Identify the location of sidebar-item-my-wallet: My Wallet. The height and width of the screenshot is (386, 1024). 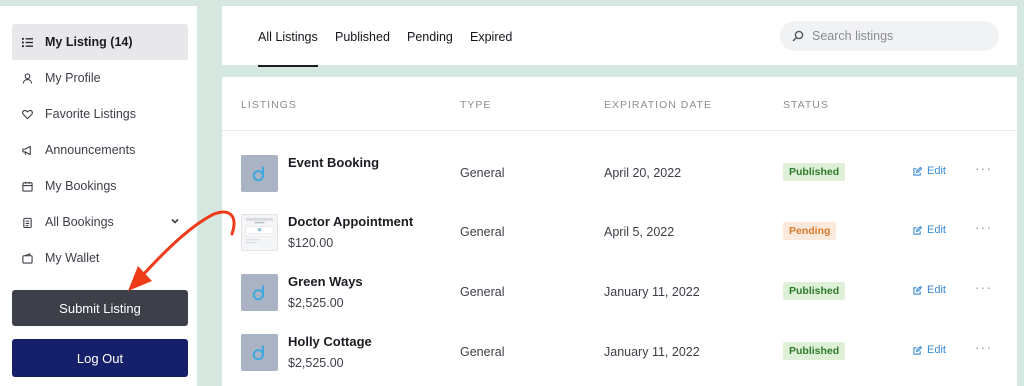
(100, 258).